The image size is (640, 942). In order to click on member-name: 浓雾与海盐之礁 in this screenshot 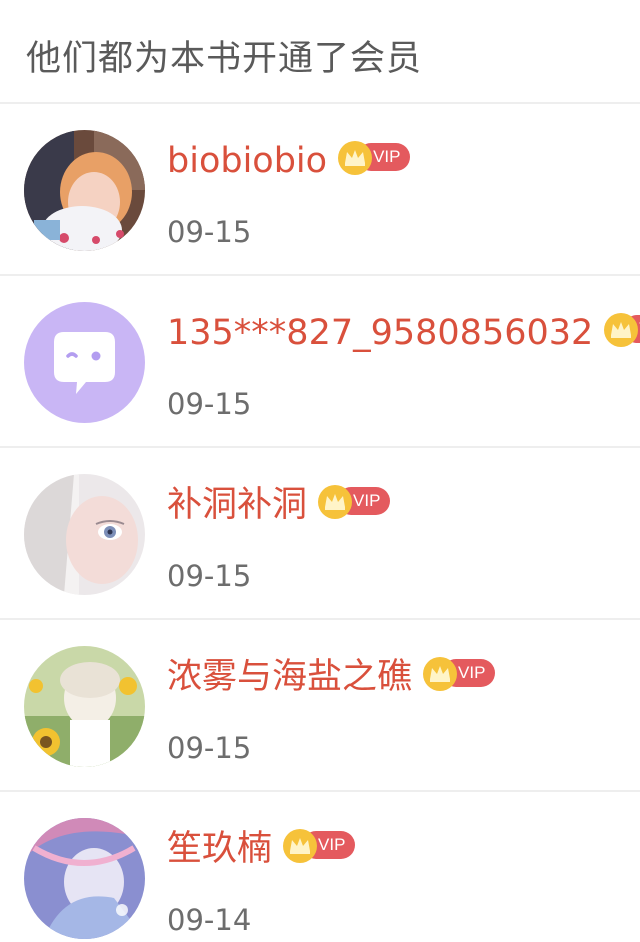, I will do `click(289, 677)`.